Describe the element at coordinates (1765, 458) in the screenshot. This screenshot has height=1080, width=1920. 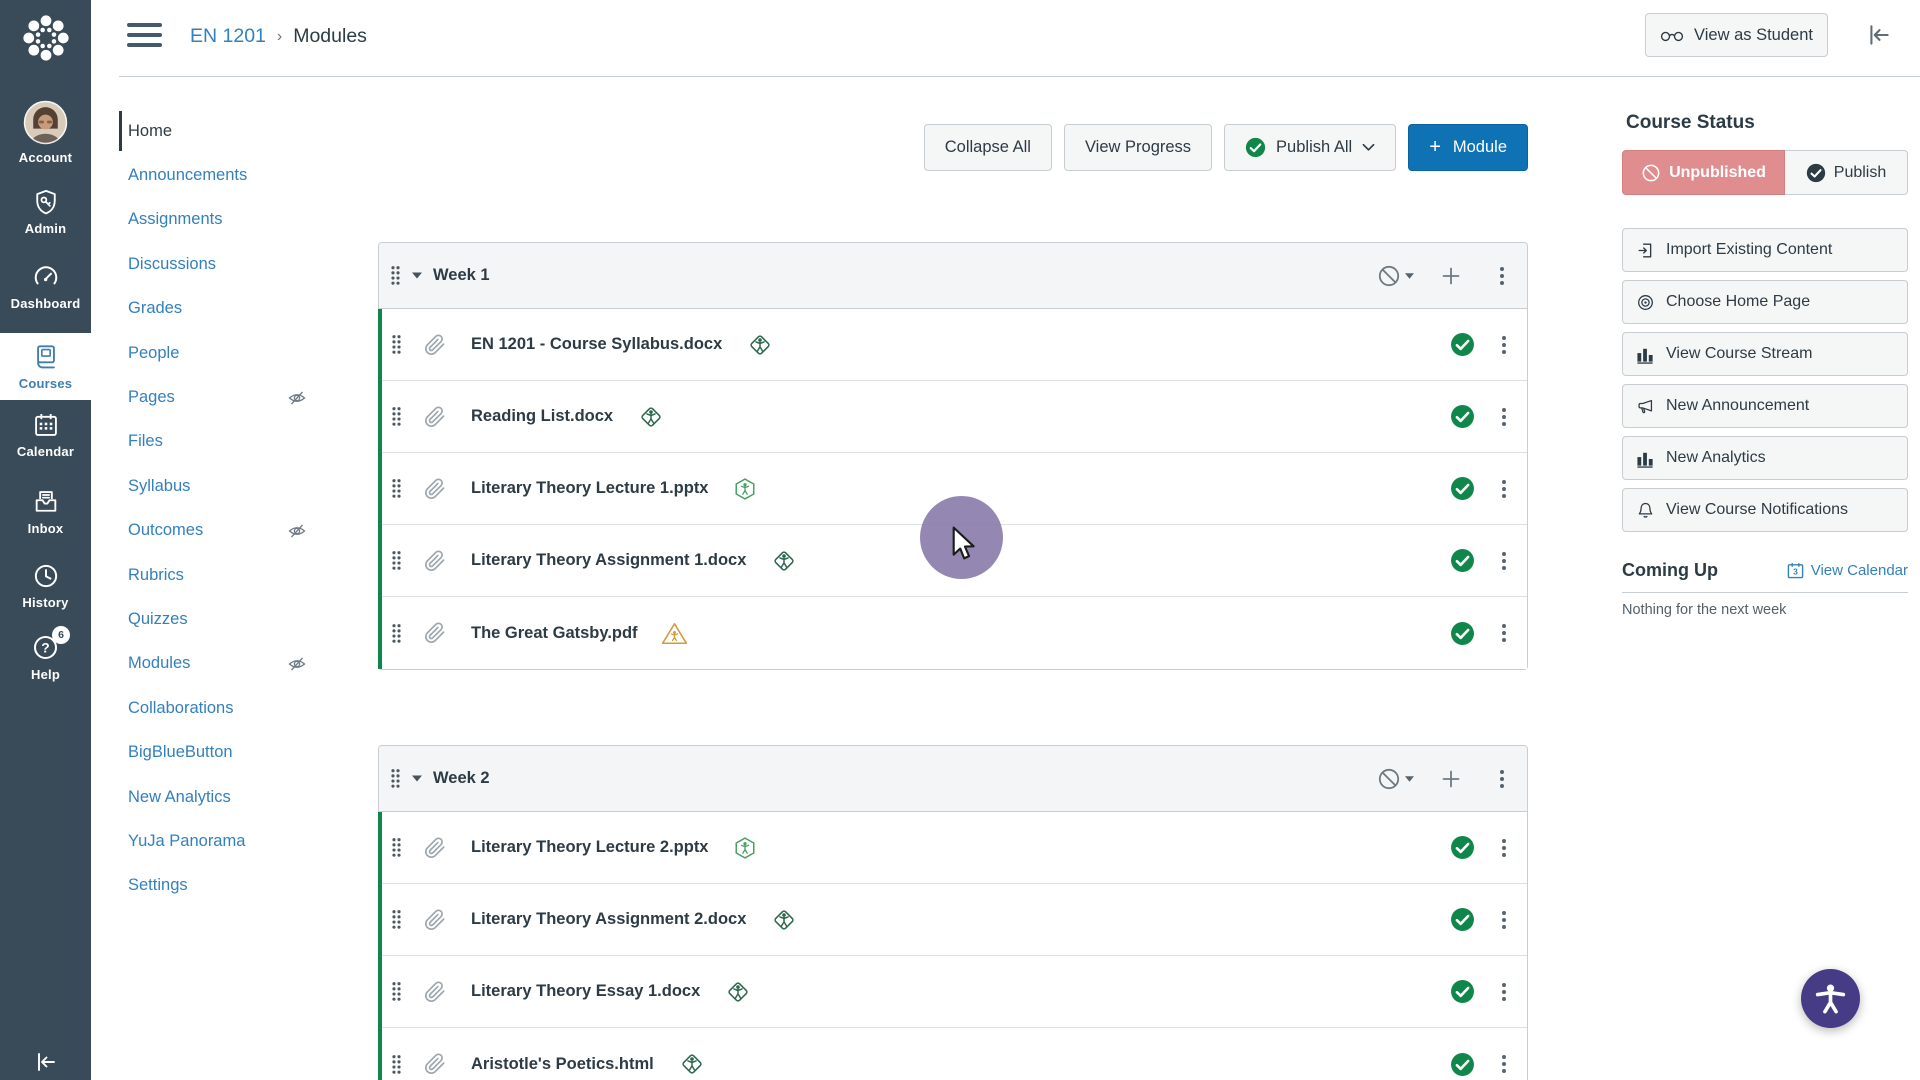
I see `new-analytics-button: New Analytics` at that location.